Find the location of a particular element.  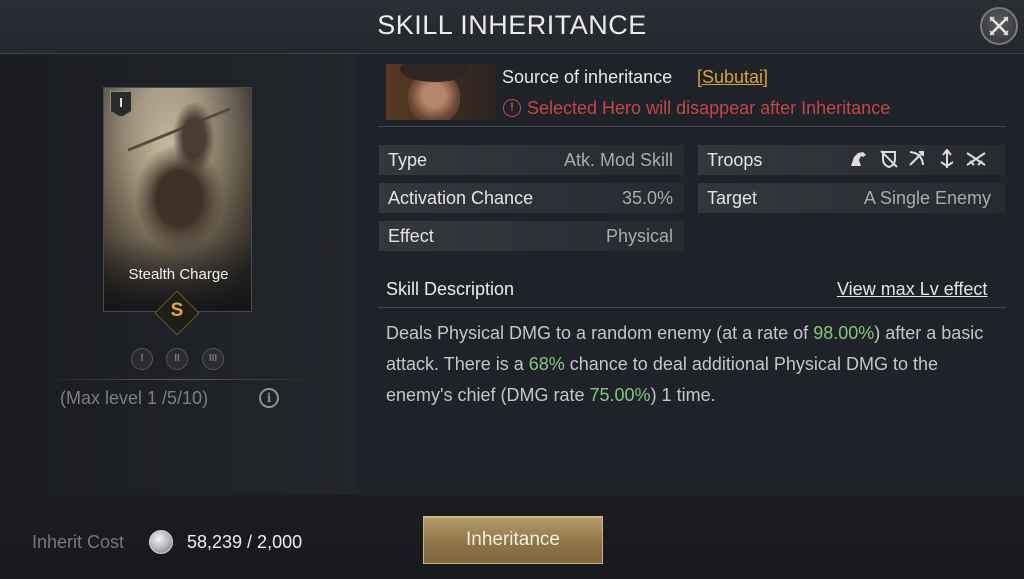

max-level-text: (Max level 1 /5/10) is located at coordinates (134, 398).